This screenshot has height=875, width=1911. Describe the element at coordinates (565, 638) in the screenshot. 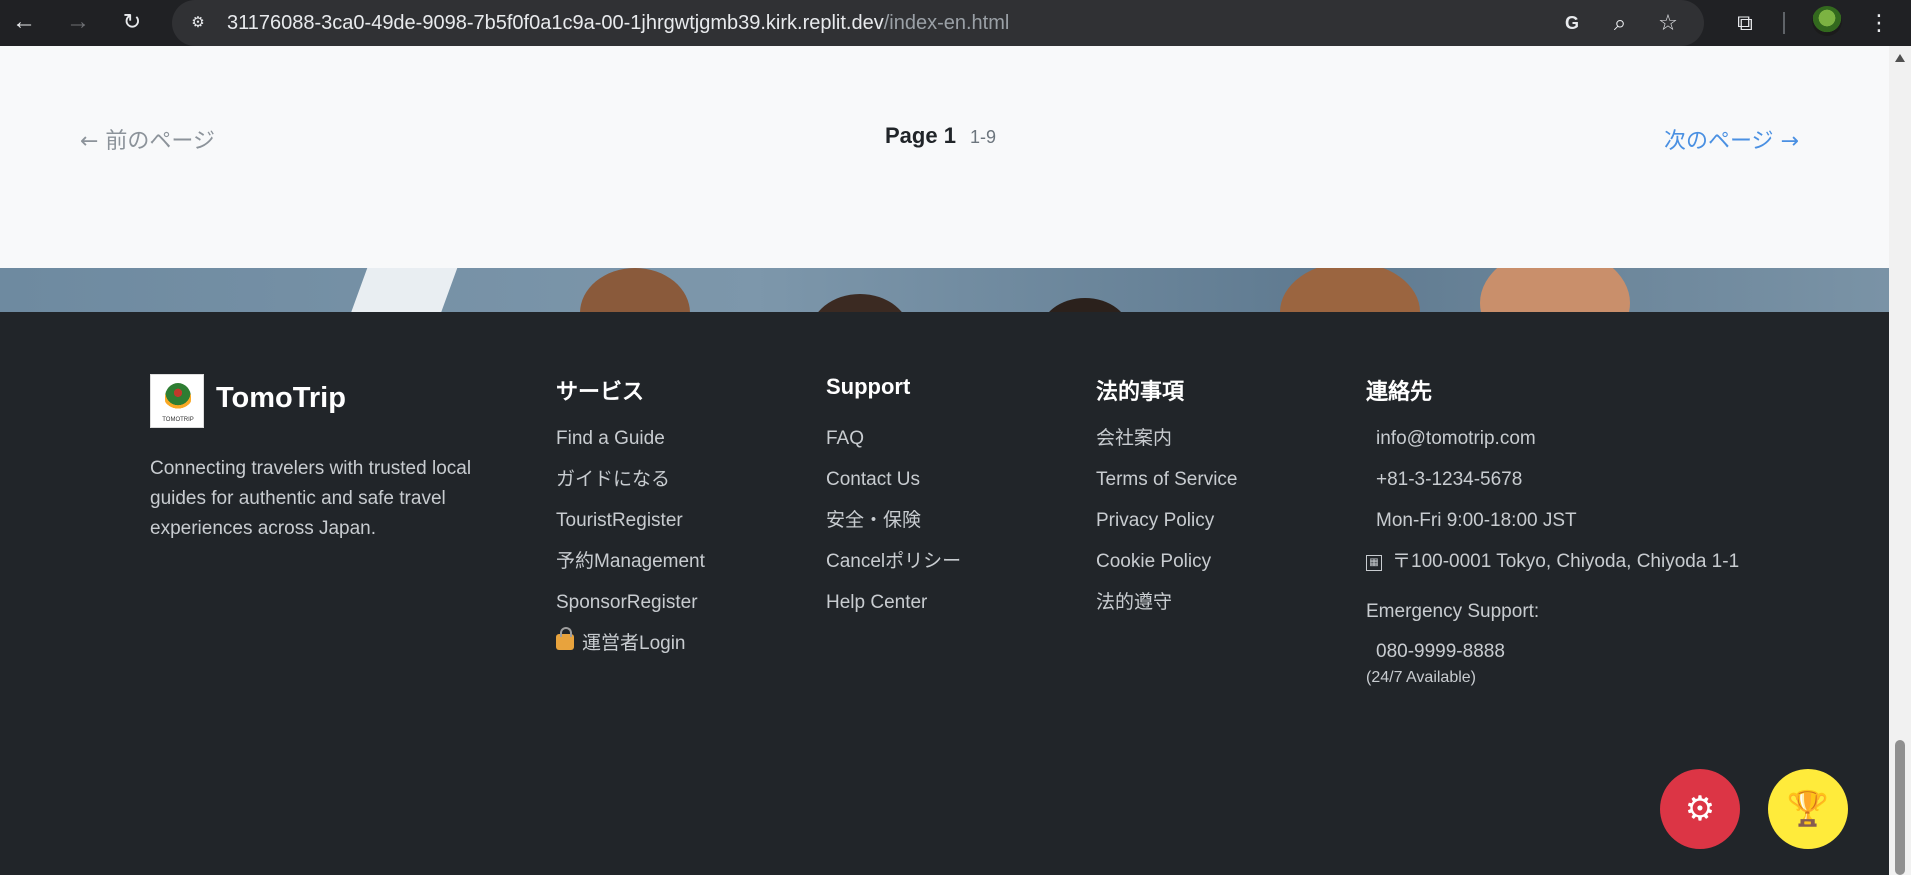

I see `lock-icon` at that location.